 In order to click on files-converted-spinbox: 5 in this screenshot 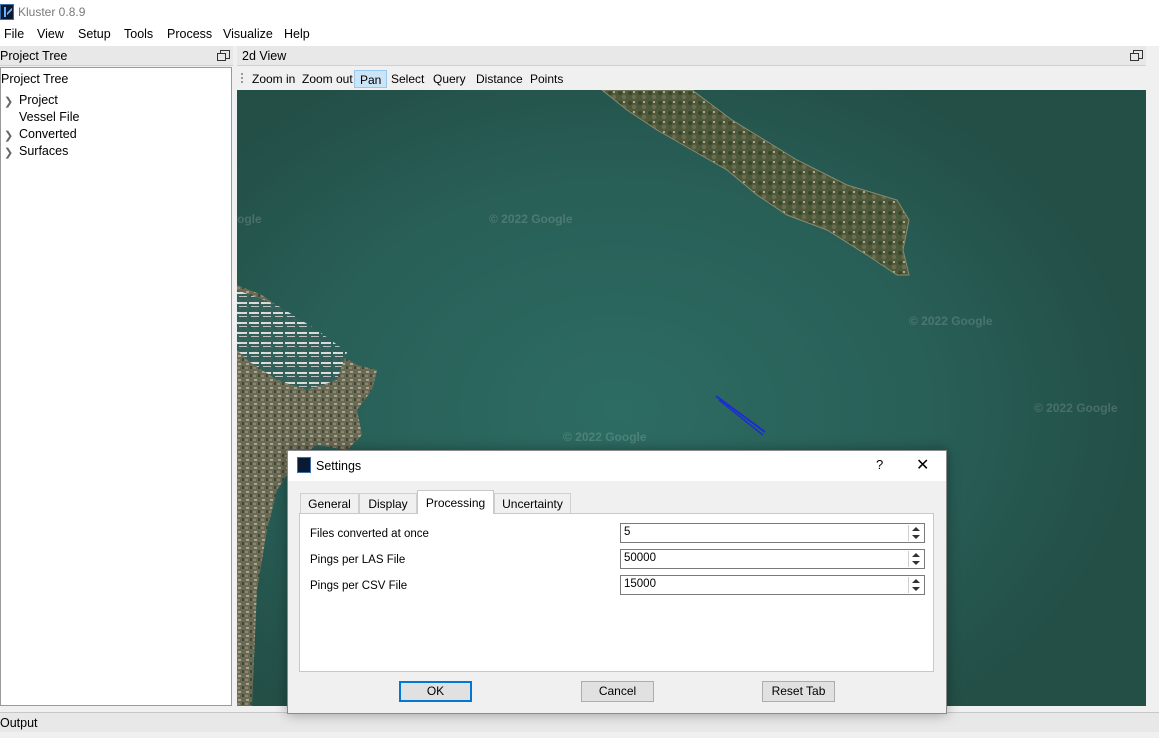, I will do `click(772, 533)`.